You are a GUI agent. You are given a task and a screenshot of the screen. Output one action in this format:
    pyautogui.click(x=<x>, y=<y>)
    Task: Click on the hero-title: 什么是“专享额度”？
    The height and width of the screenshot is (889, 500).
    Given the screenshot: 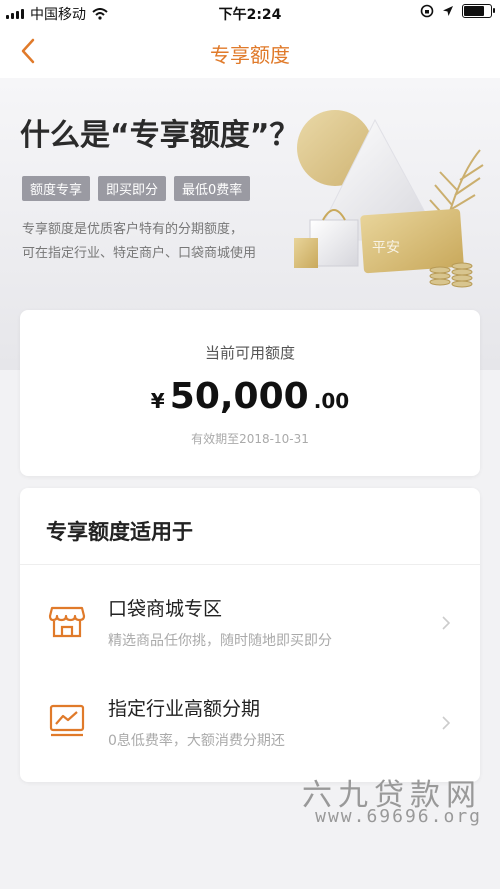 What is the action you would take?
    pyautogui.click(x=160, y=135)
    